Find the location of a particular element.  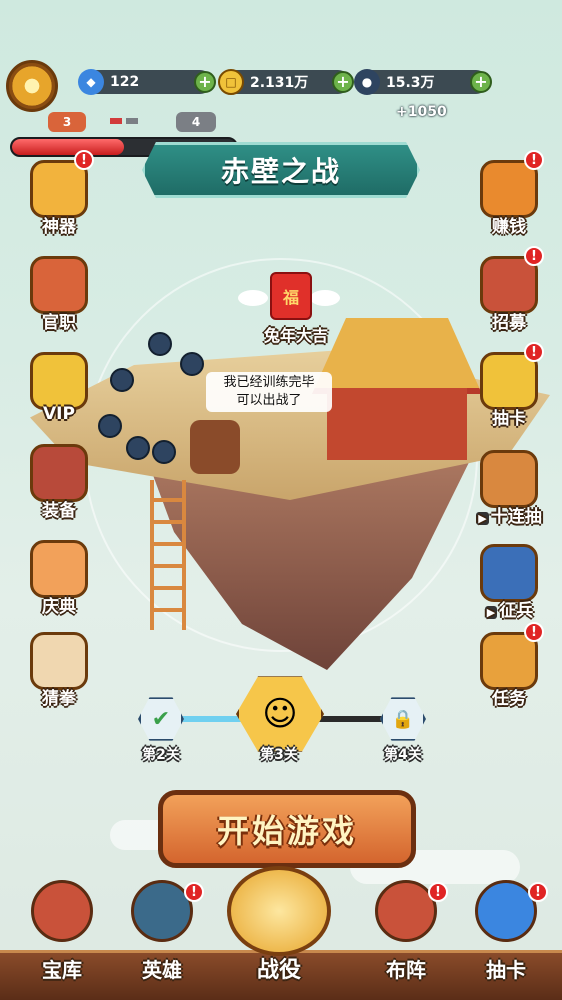

left-menu-text: 装备 is located at coordinates (59, 511).